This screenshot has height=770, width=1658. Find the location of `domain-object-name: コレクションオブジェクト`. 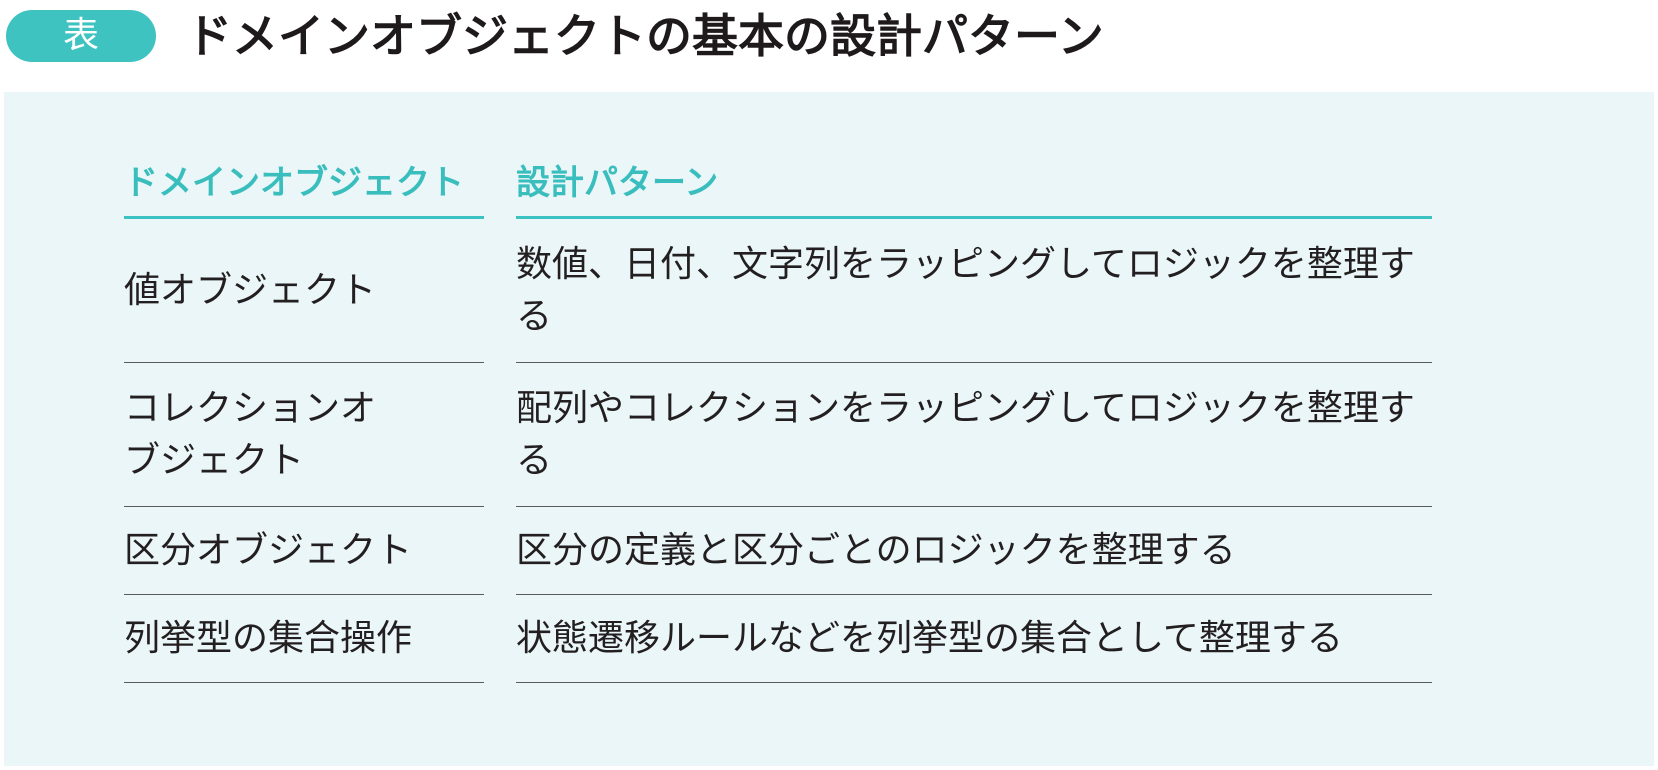

domain-object-name: コレクションオブジェクト is located at coordinates (250, 434).